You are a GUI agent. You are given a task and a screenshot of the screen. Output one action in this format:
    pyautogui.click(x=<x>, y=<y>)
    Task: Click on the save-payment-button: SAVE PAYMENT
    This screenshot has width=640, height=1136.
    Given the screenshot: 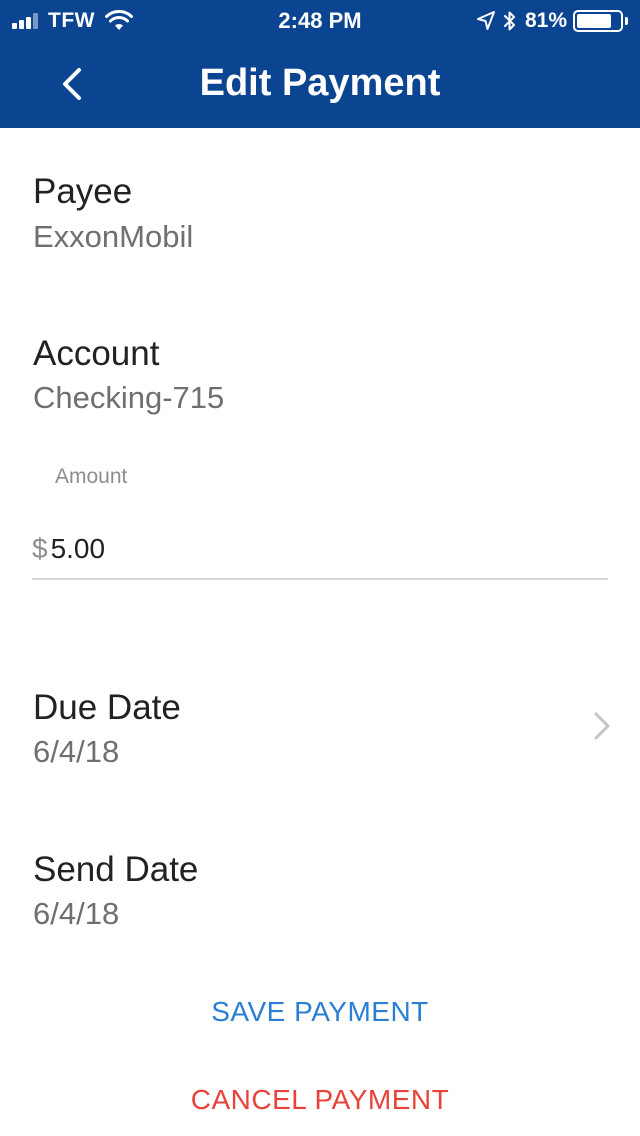 What is the action you would take?
    pyautogui.click(x=320, y=1012)
    